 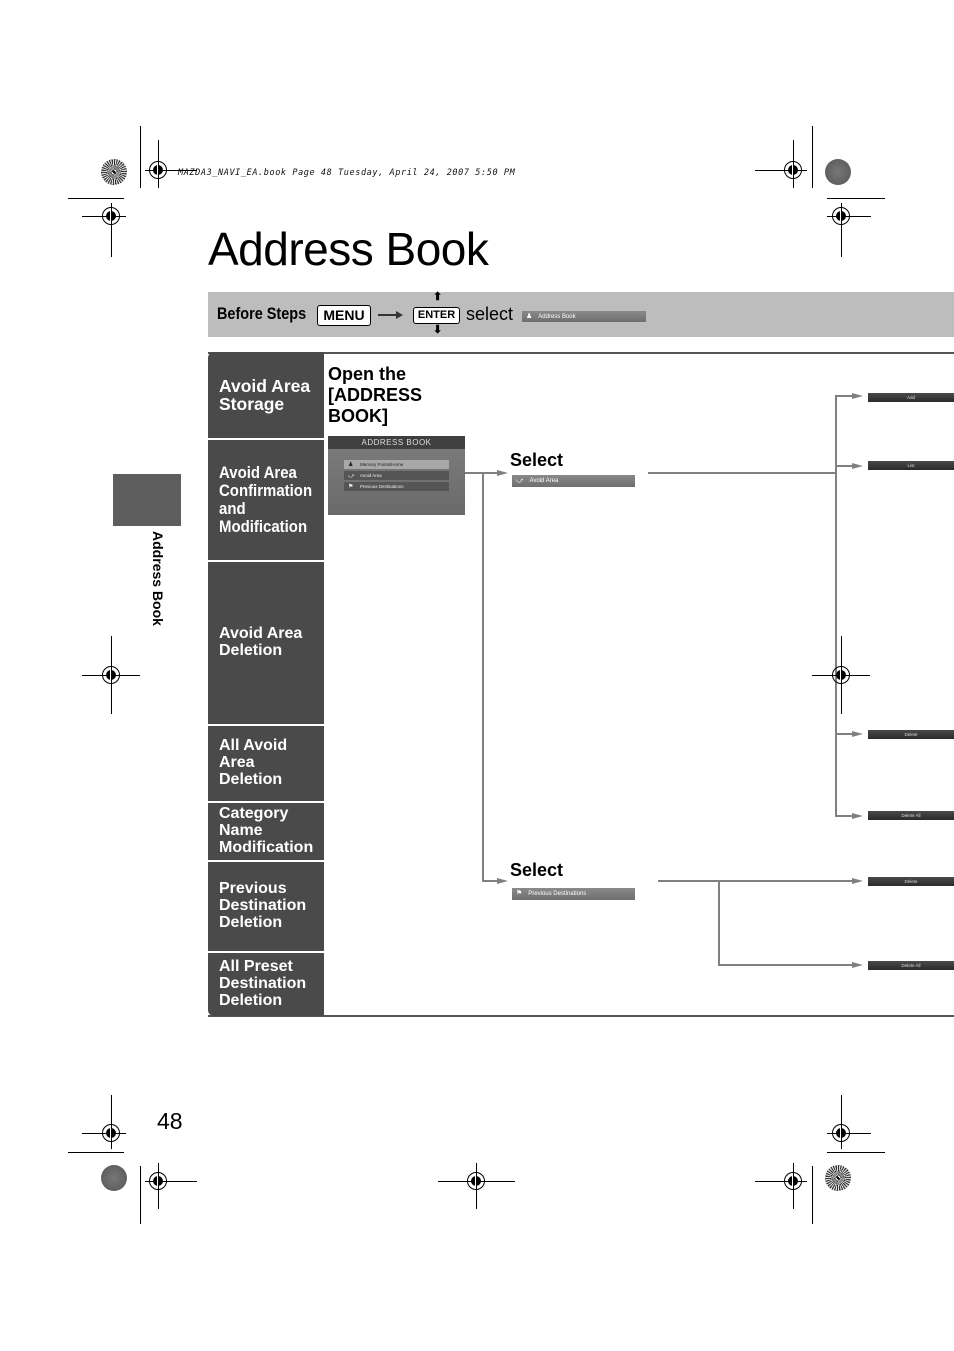 What do you see at coordinates (537, 870) in the screenshot?
I see `select-previous-label: Select` at bounding box center [537, 870].